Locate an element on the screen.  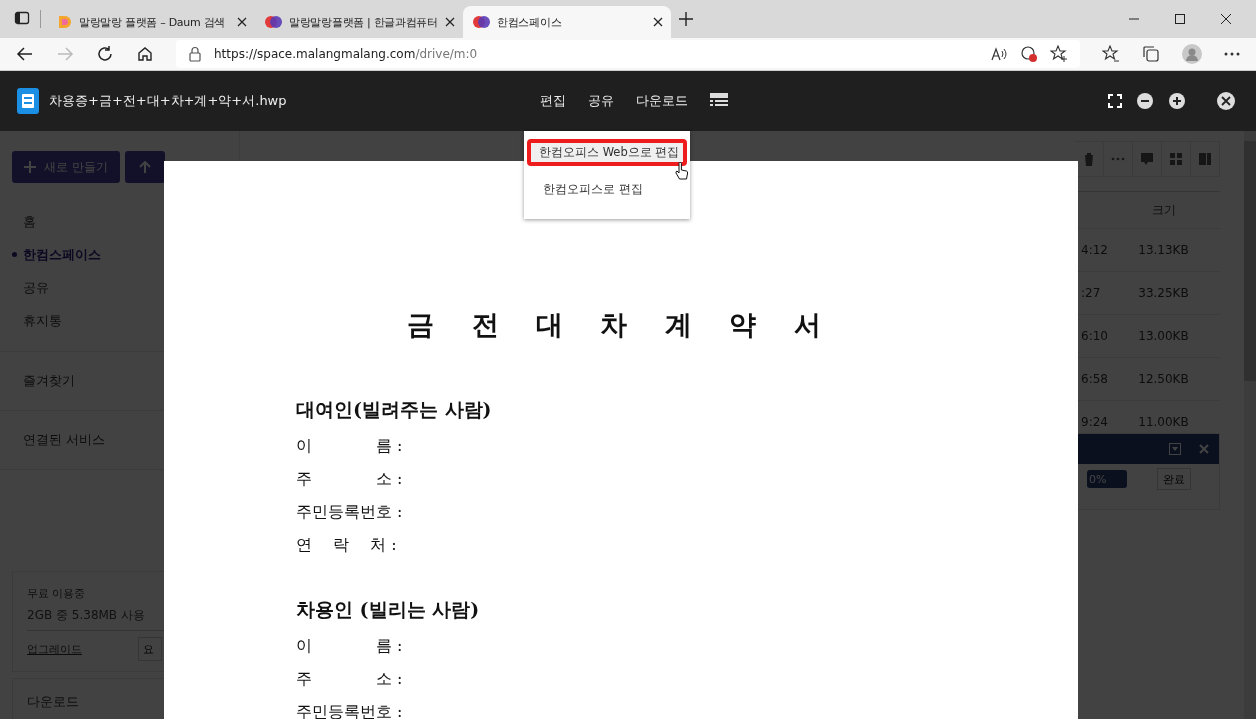
colorful-logo-icon is located at coordinates (65, 22).